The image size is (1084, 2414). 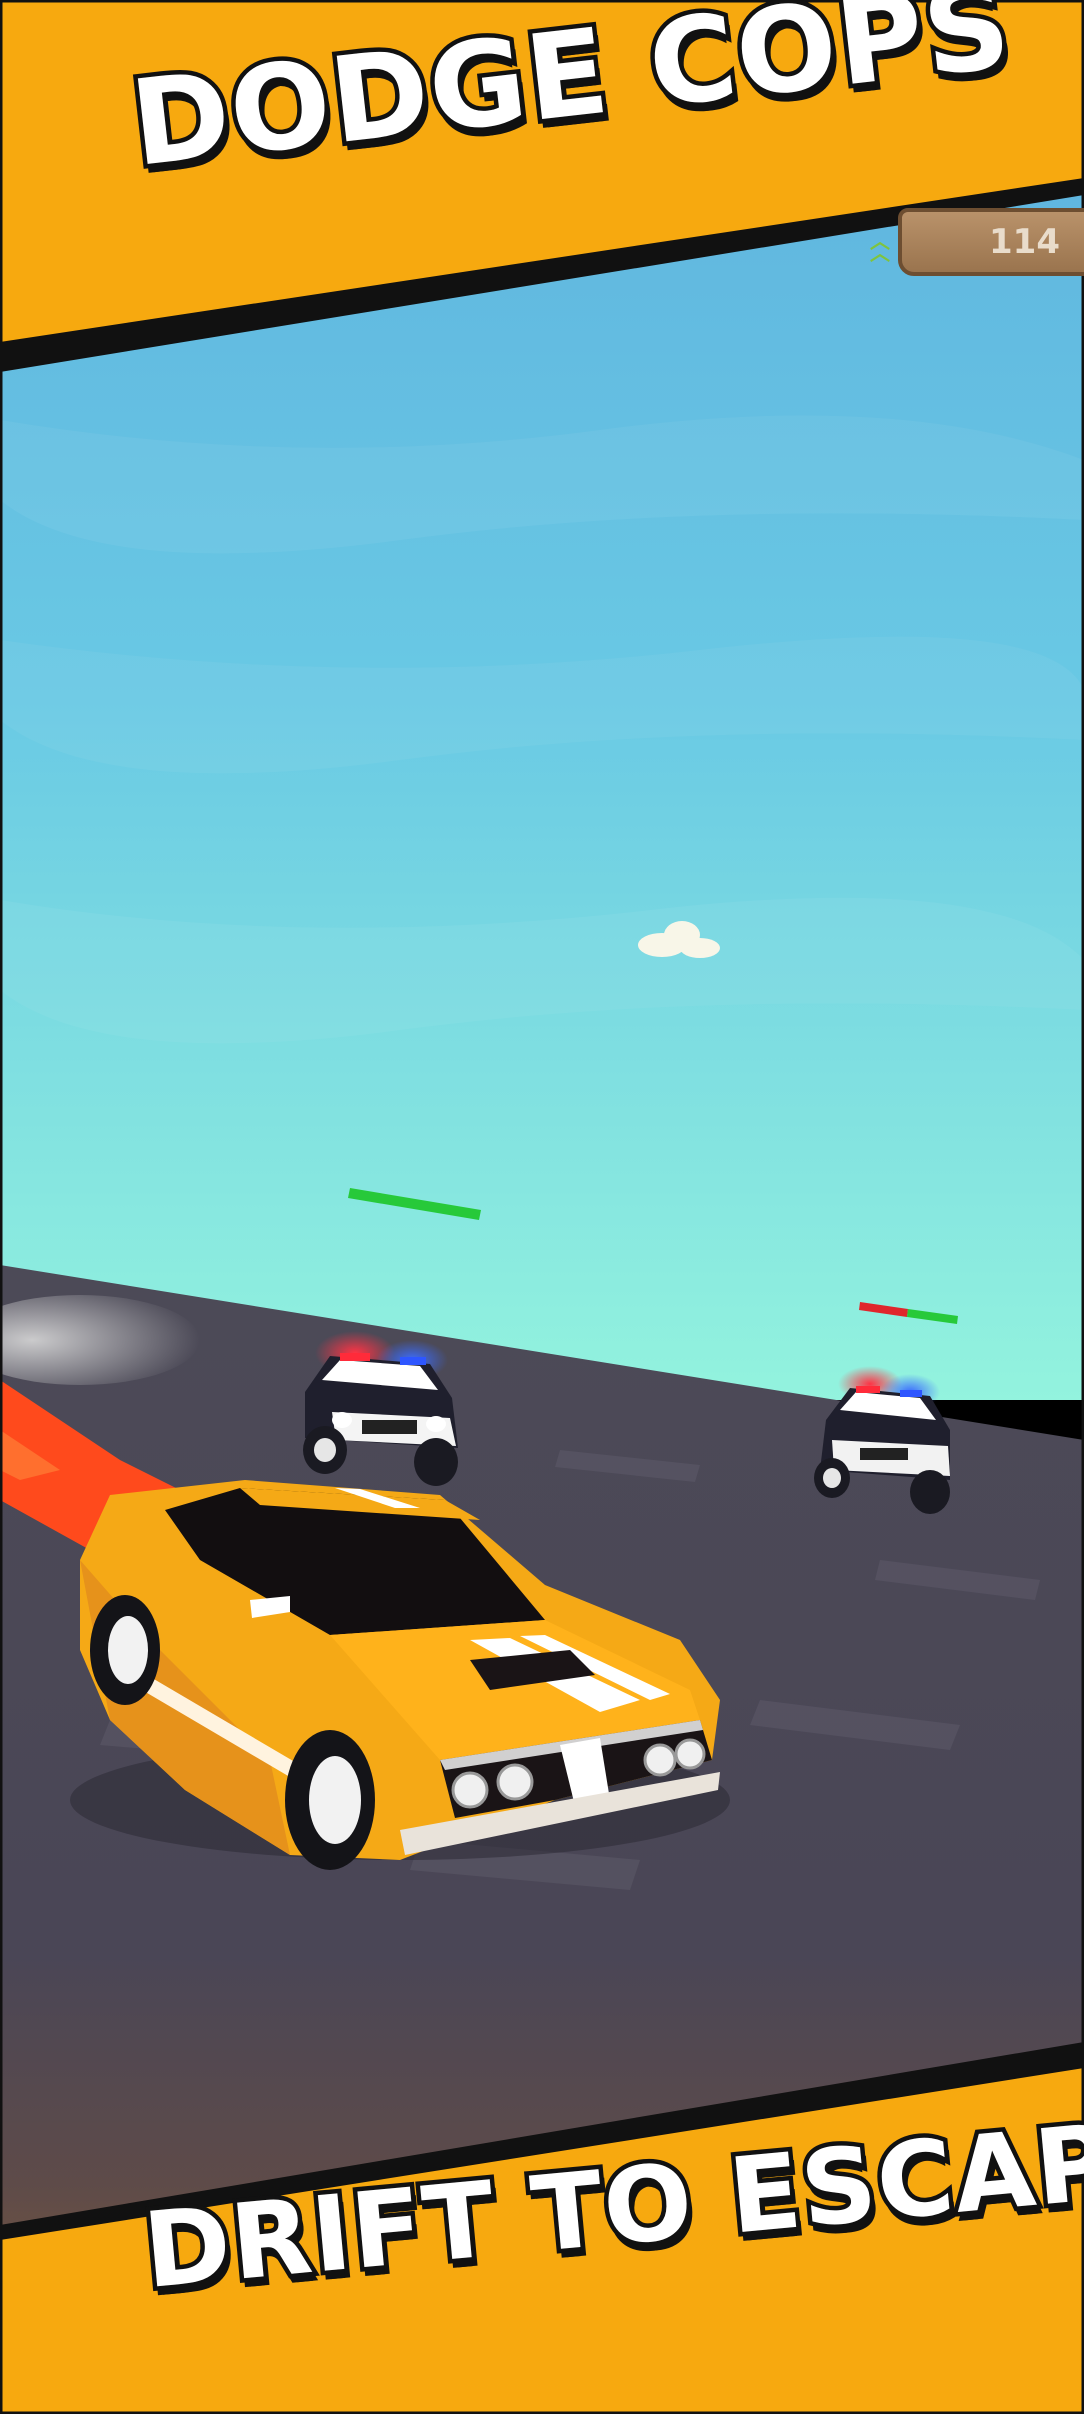 I want to click on score-badge: 114, so click(x=991, y=242).